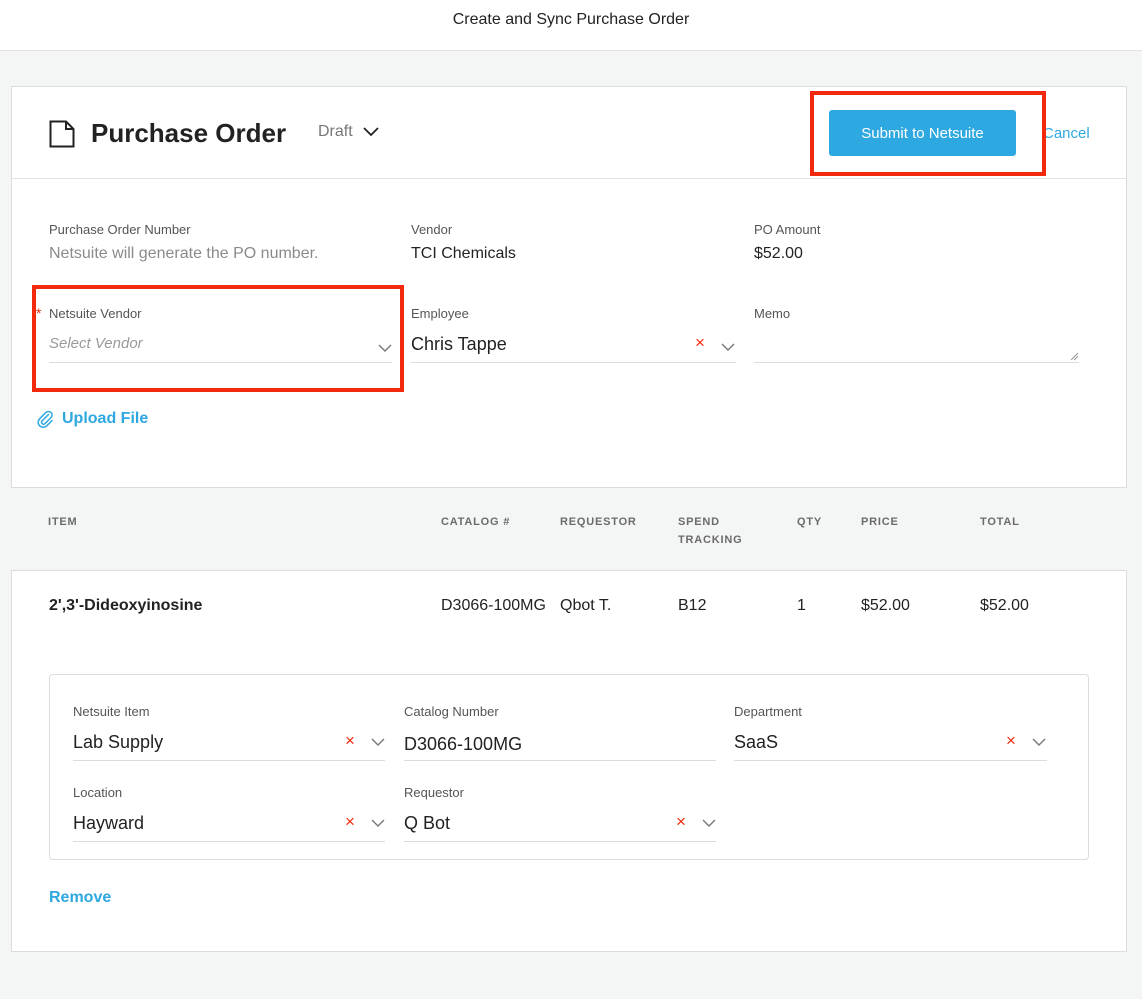 This screenshot has height=999, width=1142. I want to click on employee-underline, so click(573, 362).